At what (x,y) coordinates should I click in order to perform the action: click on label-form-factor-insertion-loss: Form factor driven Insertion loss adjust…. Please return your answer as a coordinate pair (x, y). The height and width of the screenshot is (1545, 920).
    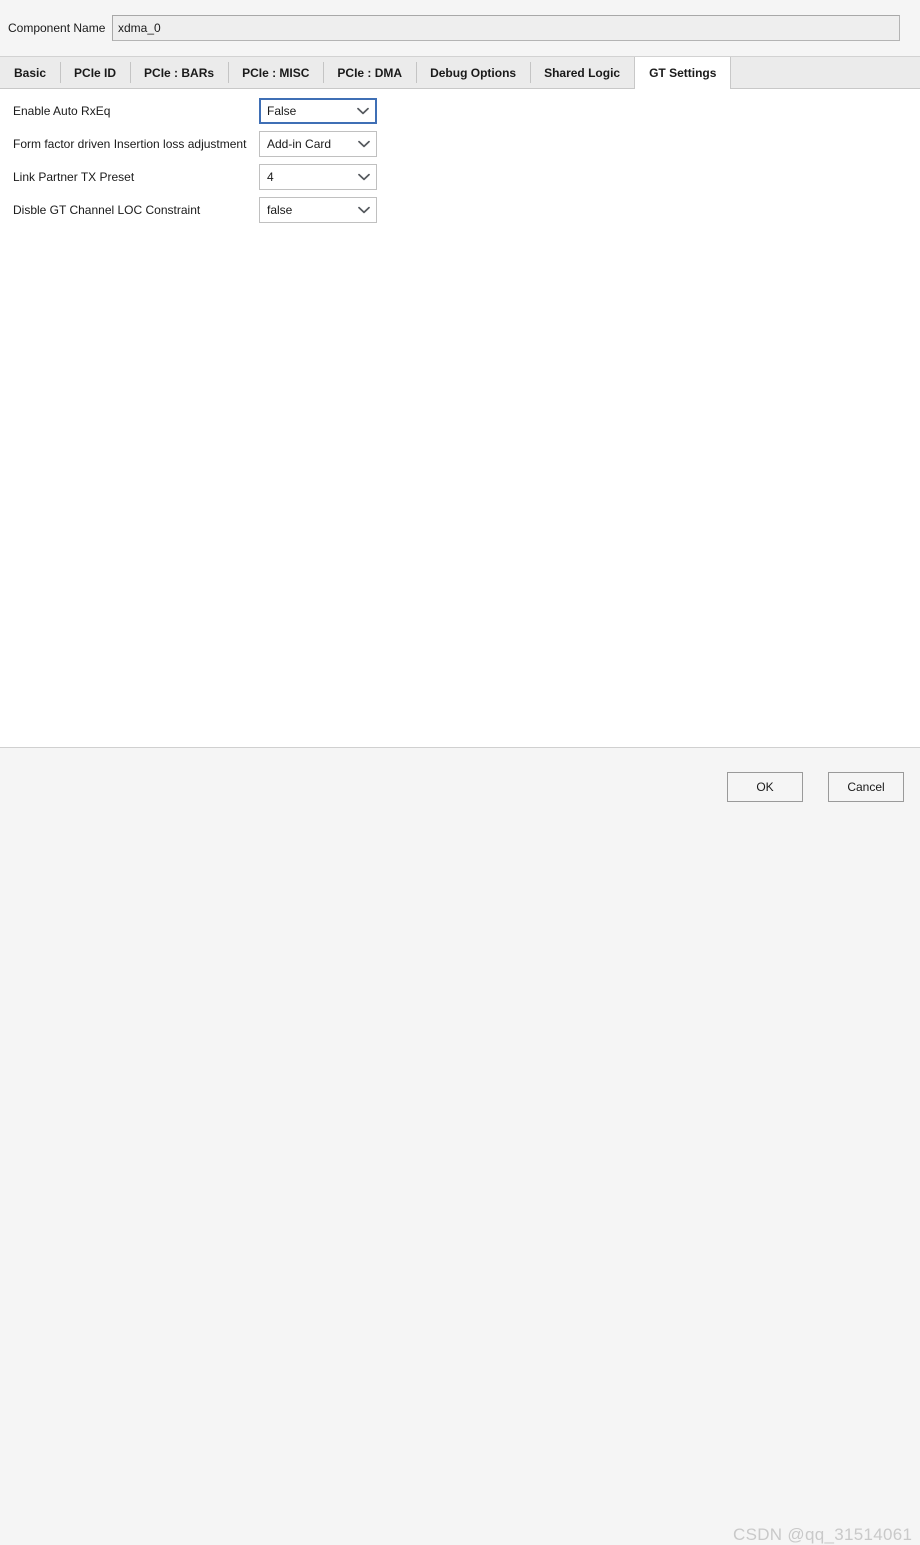
    Looking at the image, I should click on (130, 144).